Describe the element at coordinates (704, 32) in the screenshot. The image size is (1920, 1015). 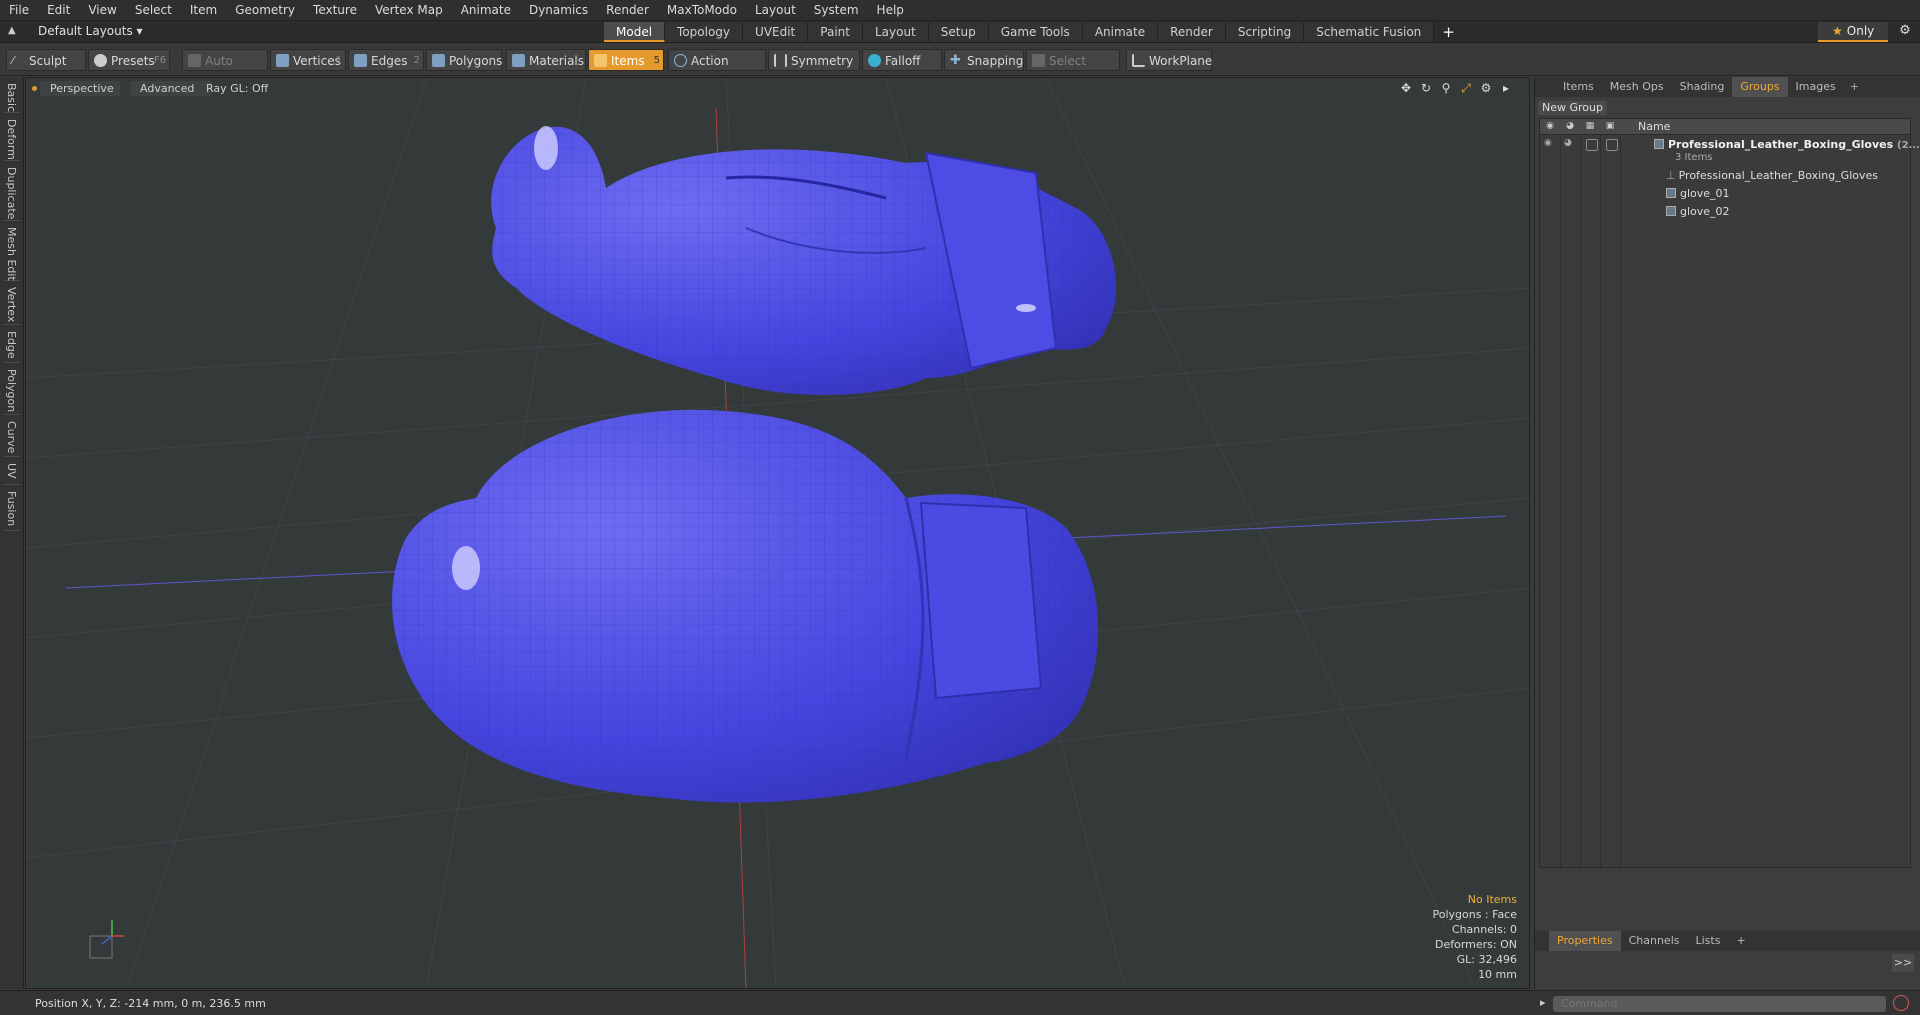
I see `tab-topology: Topology` at that location.